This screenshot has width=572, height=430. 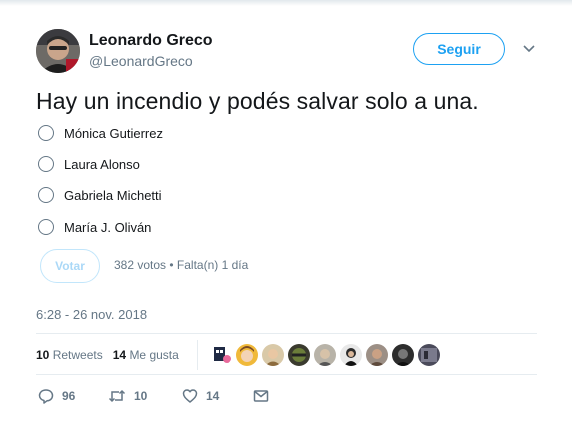 I want to click on author-name: Leonardo Greco, so click(x=151, y=41).